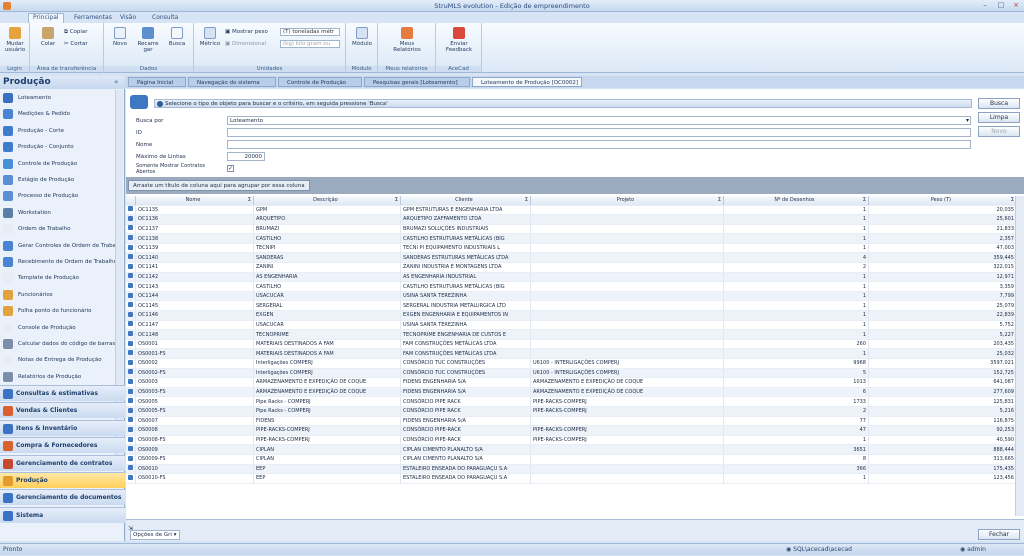  I want to click on metric-button: Métrico, so click(210, 37).